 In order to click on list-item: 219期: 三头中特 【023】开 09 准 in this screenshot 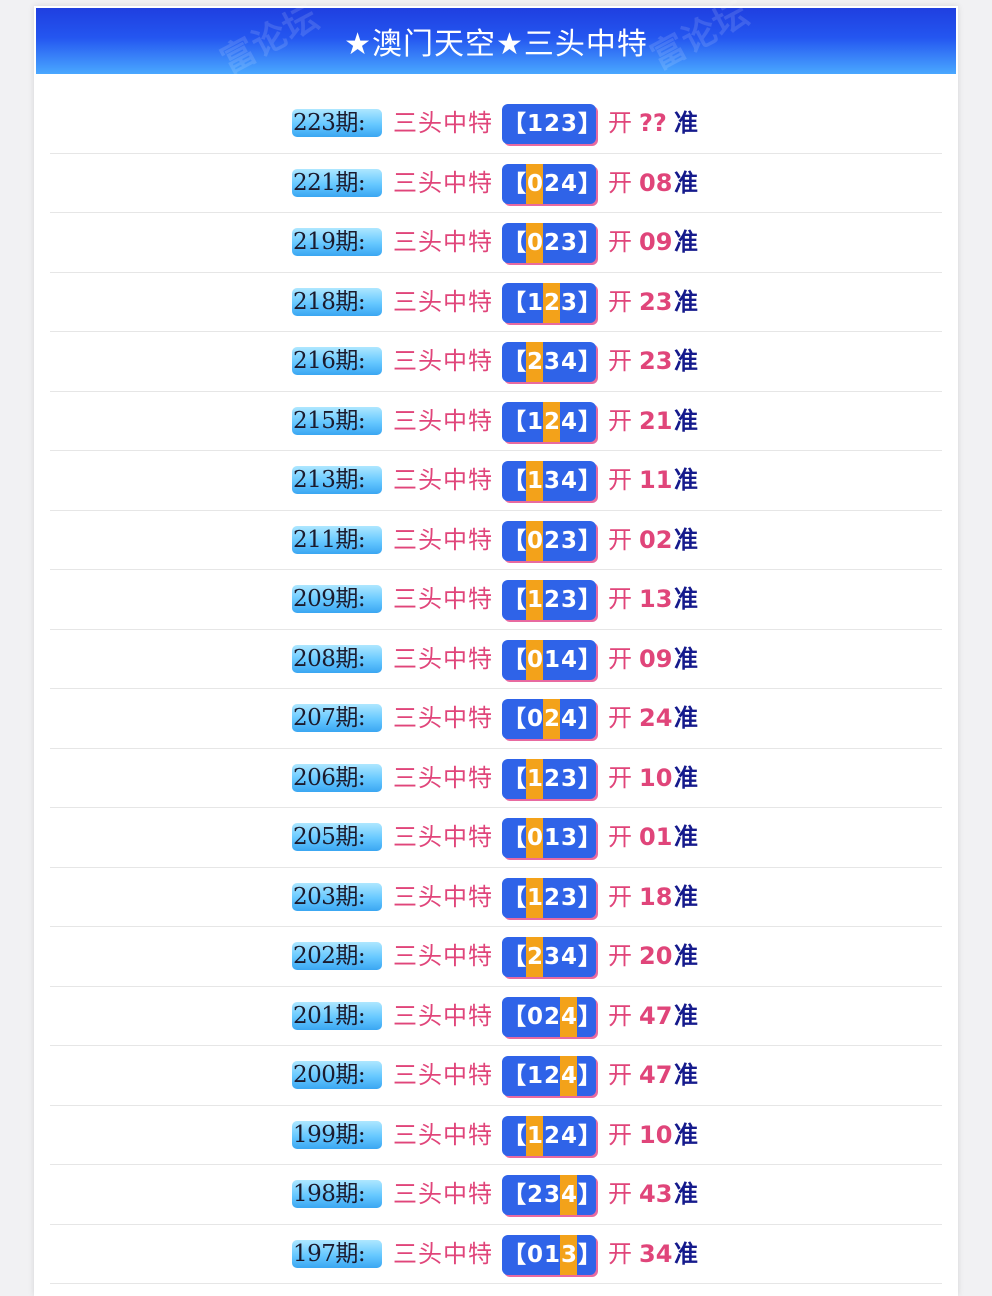, I will do `click(496, 243)`.